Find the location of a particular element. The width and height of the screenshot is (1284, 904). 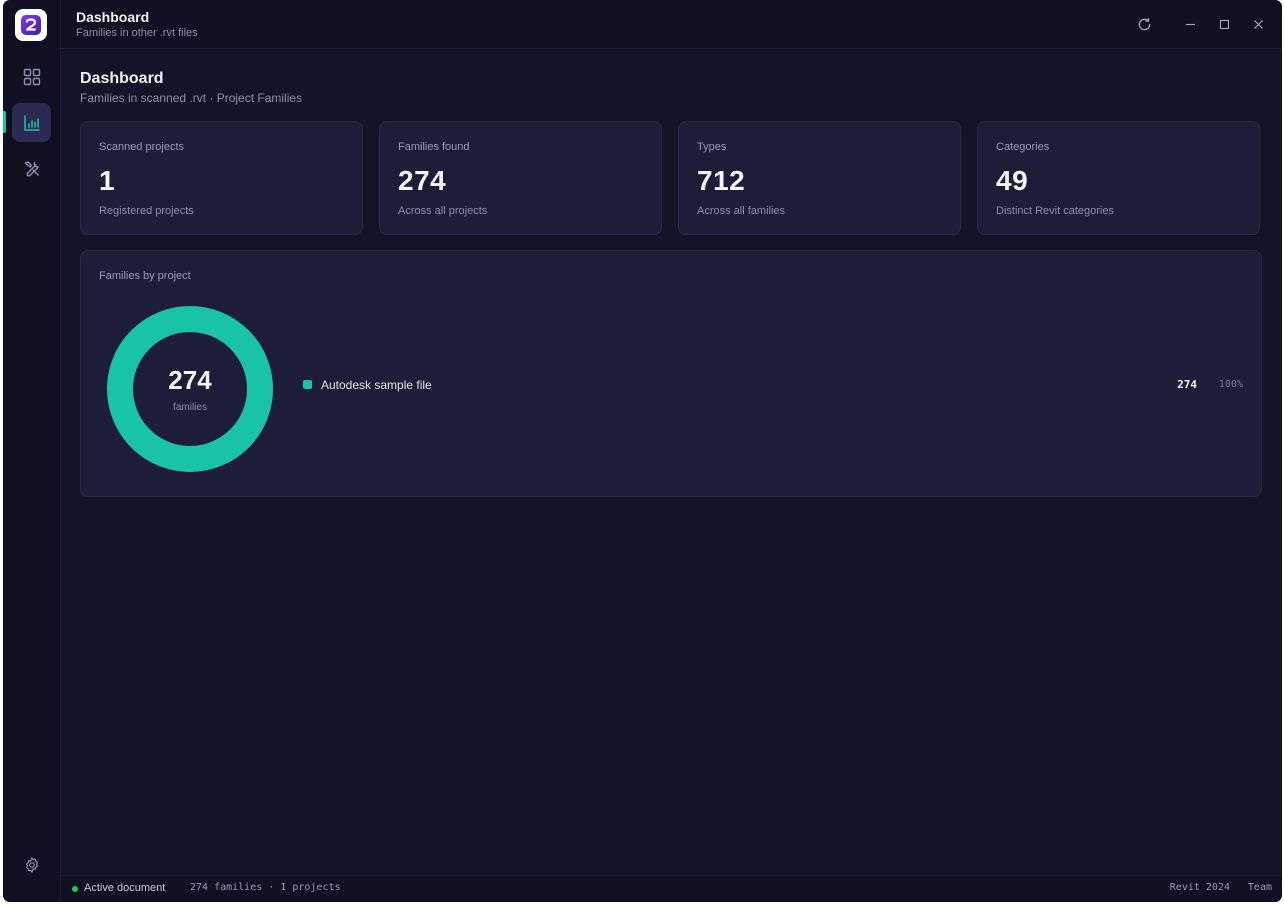

app-logo-icon is located at coordinates (31, 25).